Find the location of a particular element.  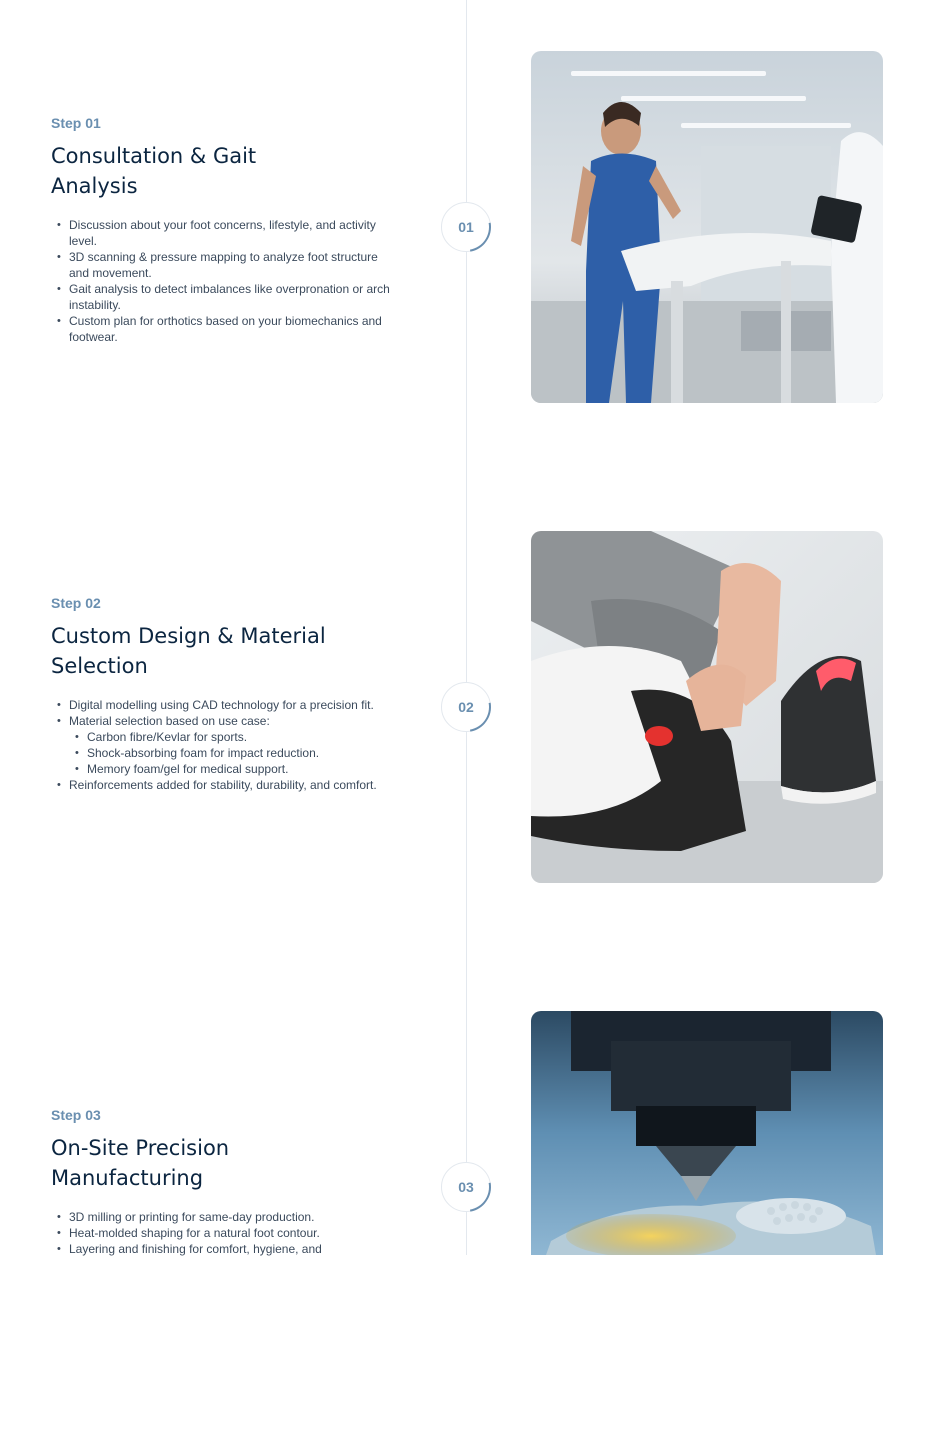

treadmill-gait-analysis-photo is located at coordinates (707, 227).